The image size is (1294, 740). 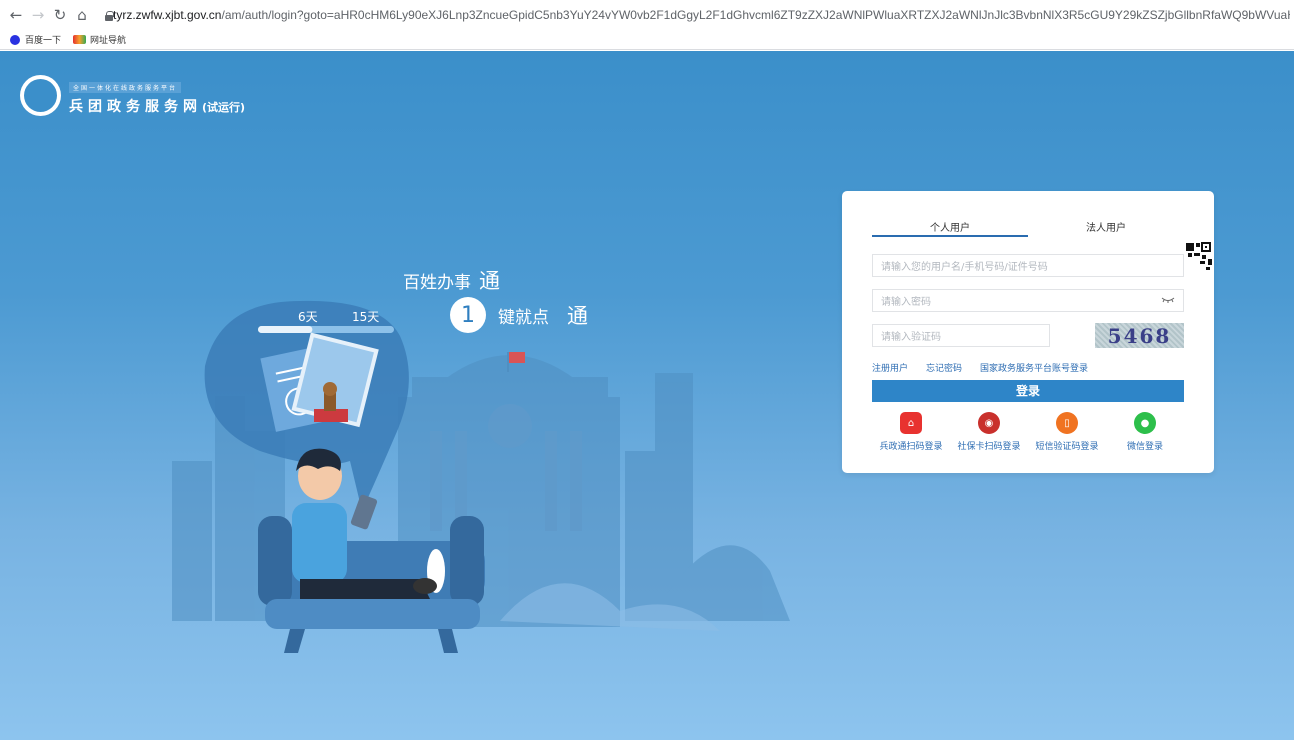 I want to click on baidu-paw-icon, so click(x=15, y=39).